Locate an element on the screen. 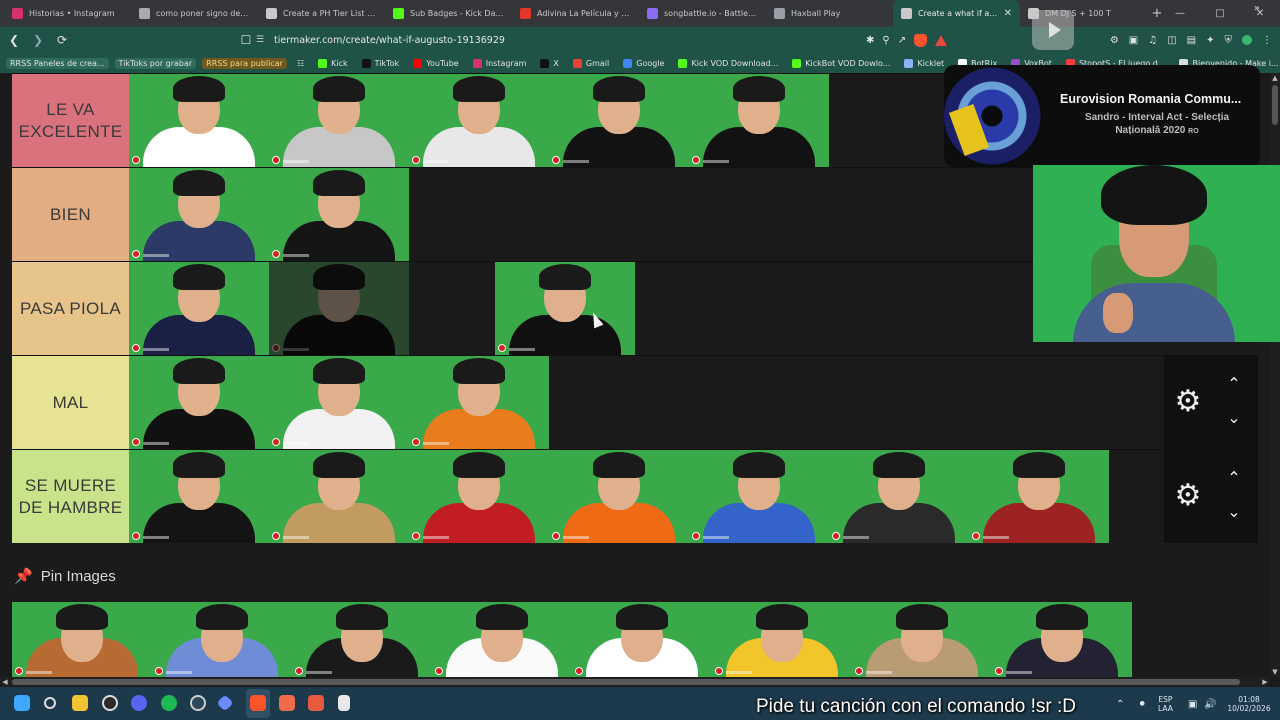 This screenshot has height=720, width=1280. apps-grid-icon: ☷ is located at coordinates (300, 63).